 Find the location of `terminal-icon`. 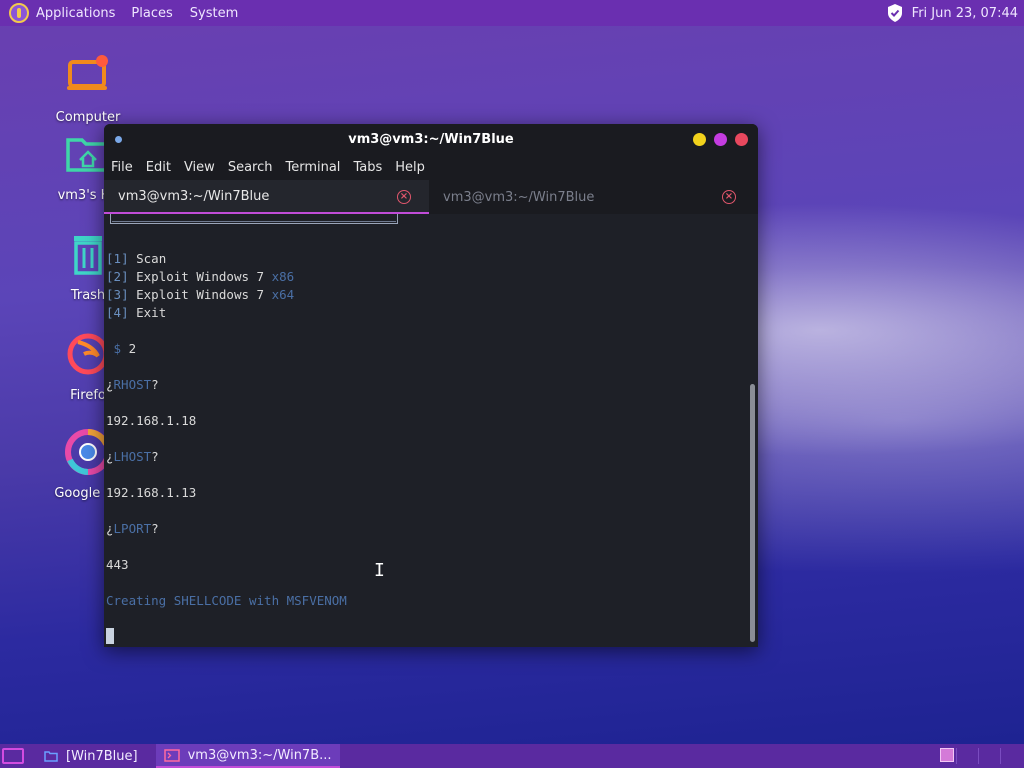

terminal-icon is located at coordinates (171, 755).